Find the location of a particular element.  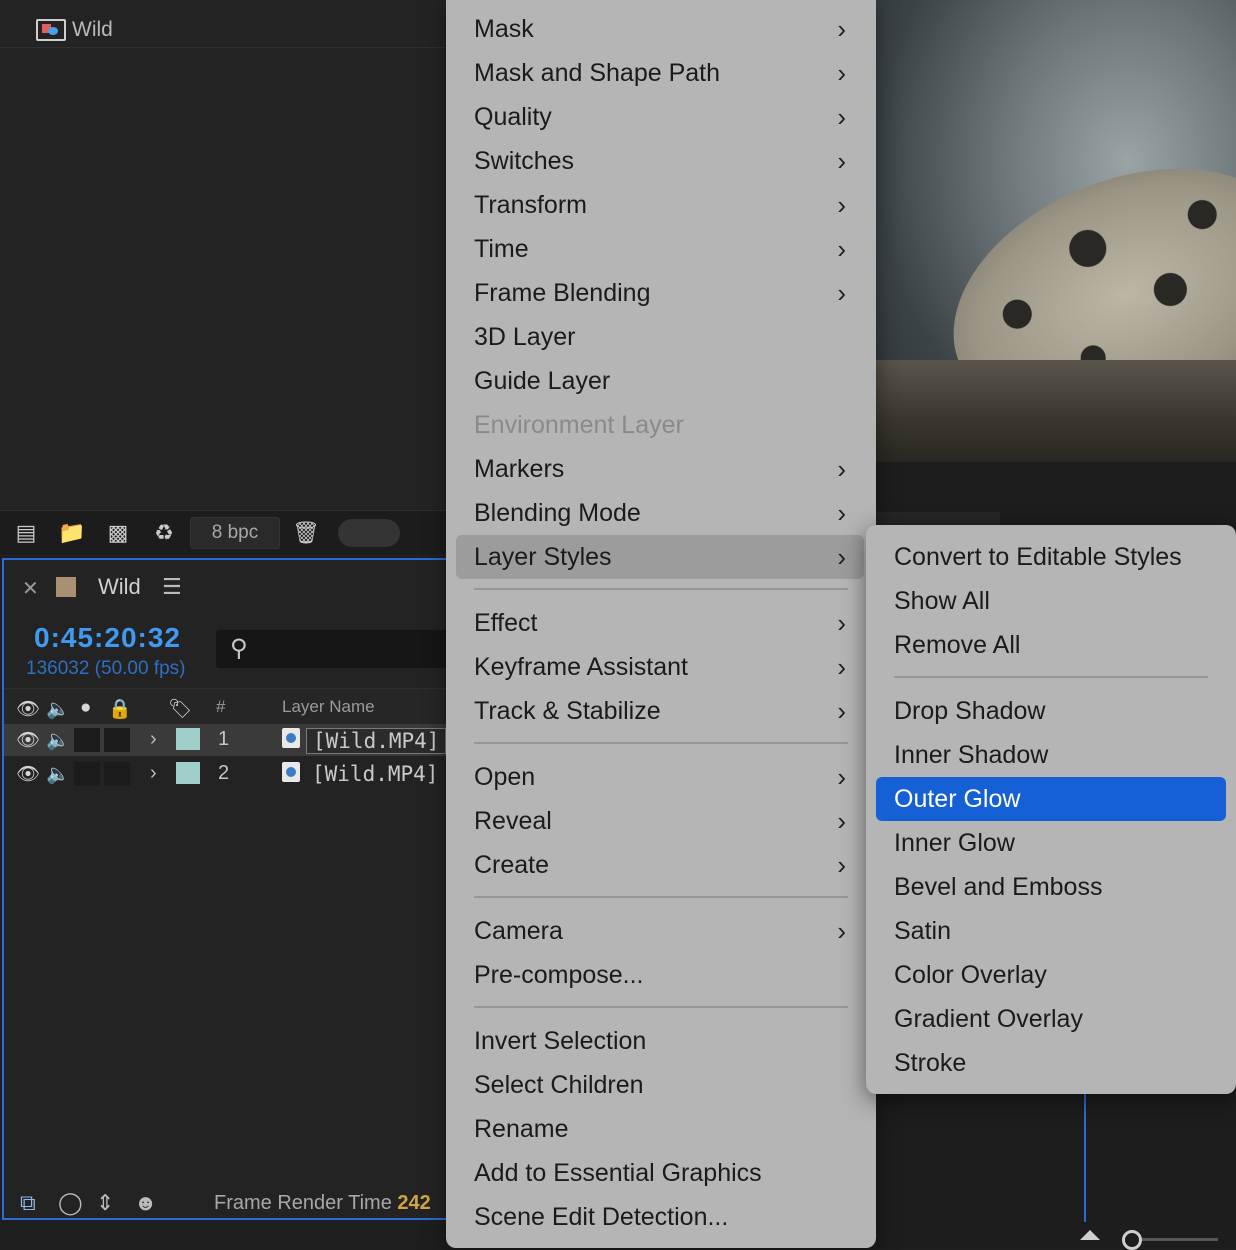

zoom-slider-track is located at coordinates (1176, 1239).